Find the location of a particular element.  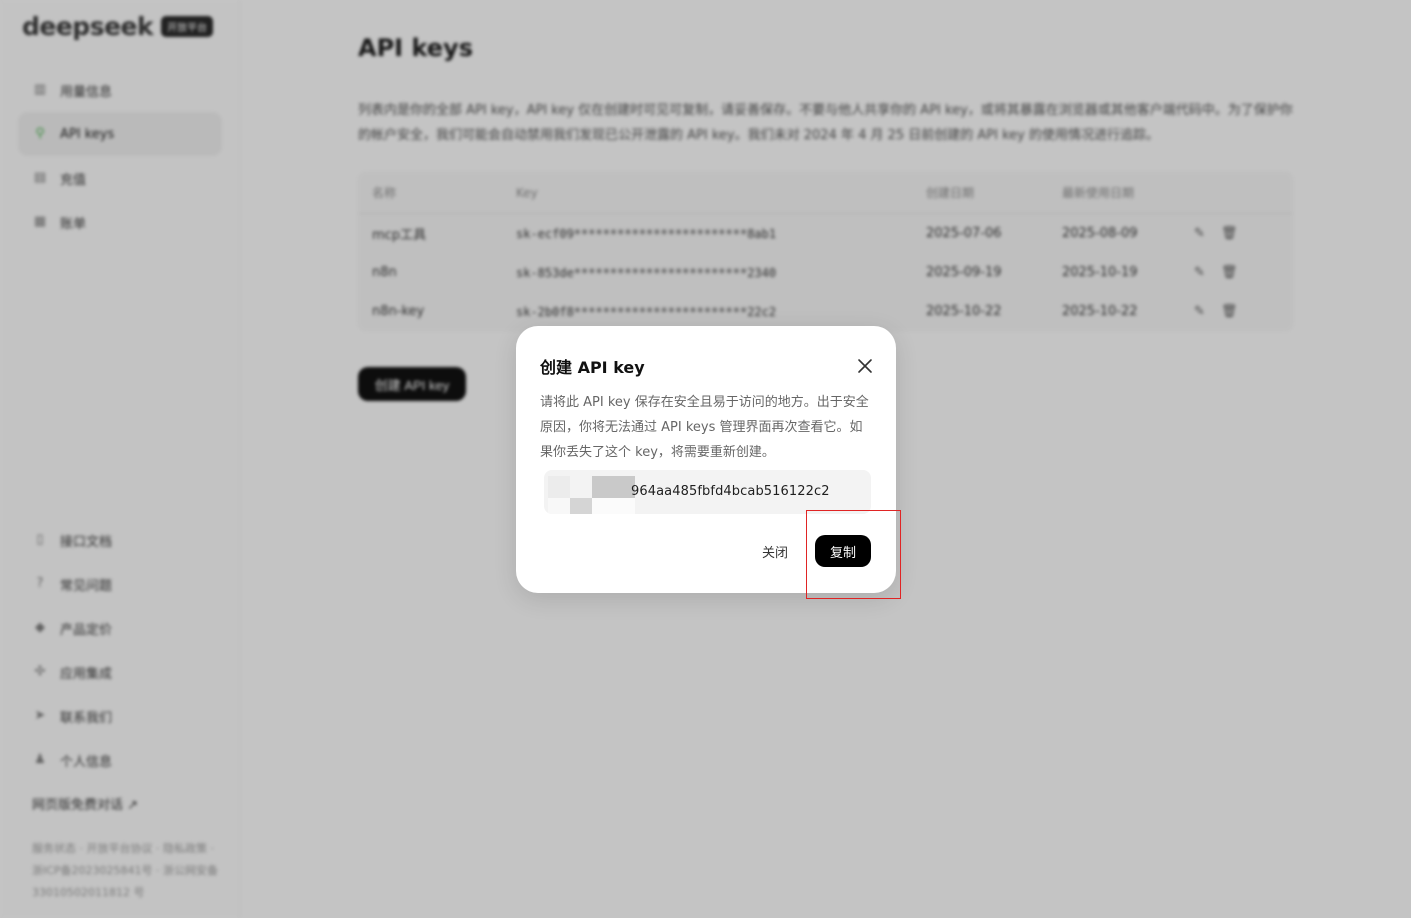

api-key-field: 964aa485fbfd4bcab516122c2 is located at coordinates (707, 492).